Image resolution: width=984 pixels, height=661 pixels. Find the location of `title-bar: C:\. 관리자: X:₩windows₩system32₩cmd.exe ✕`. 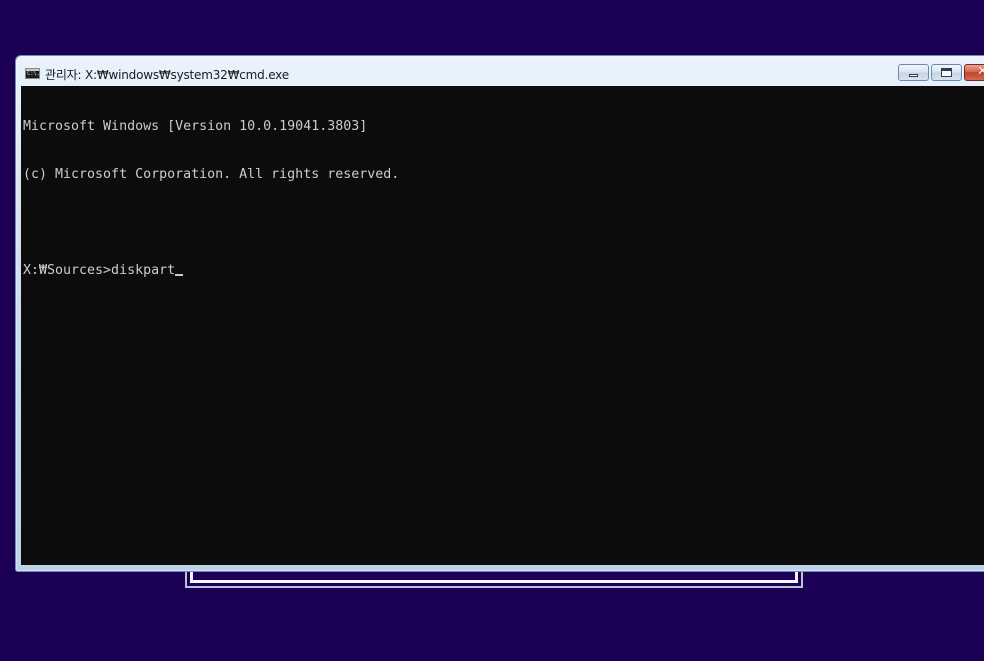

title-bar: C:\. 관리자: X:₩windows₩system32₩cmd.exe ✕ is located at coordinates (500, 71).